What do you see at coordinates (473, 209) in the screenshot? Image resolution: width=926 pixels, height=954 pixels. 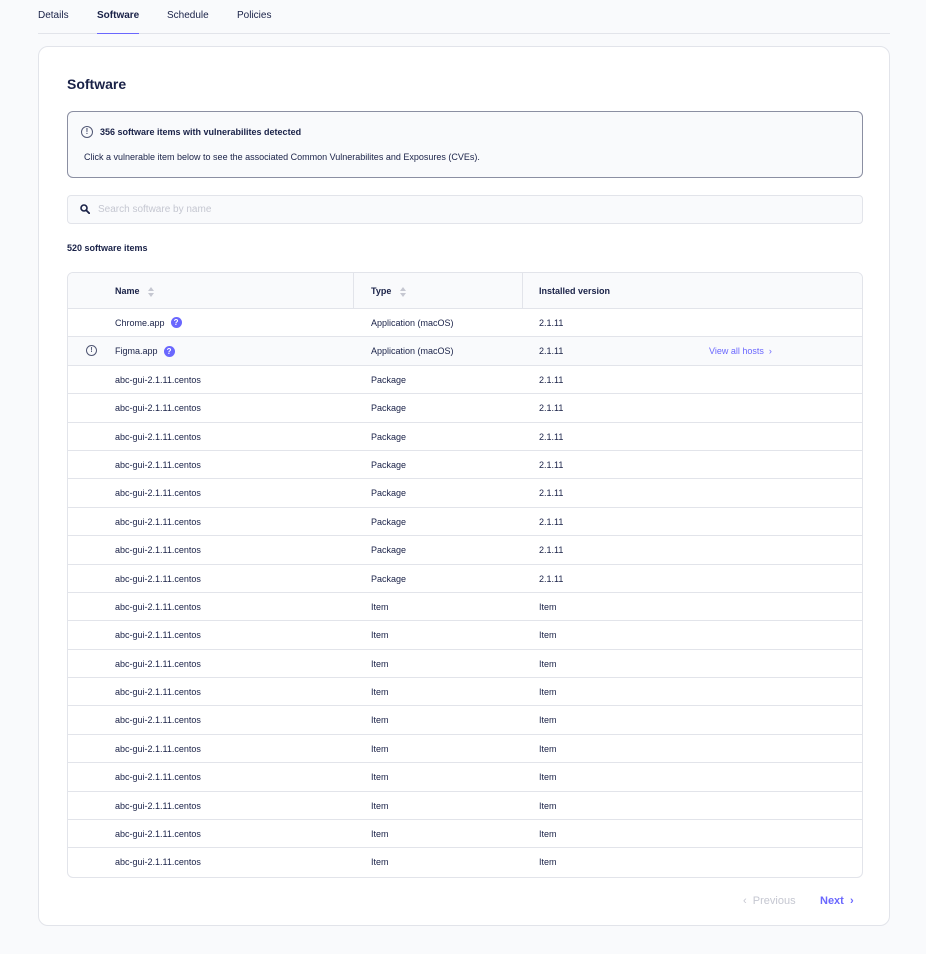 I see `search-input` at bounding box center [473, 209].